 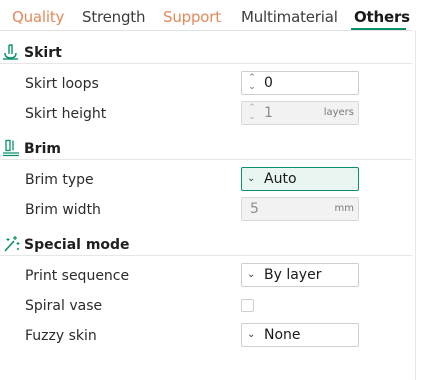 I want to click on brim-type-label: Brim type, so click(x=59, y=180).